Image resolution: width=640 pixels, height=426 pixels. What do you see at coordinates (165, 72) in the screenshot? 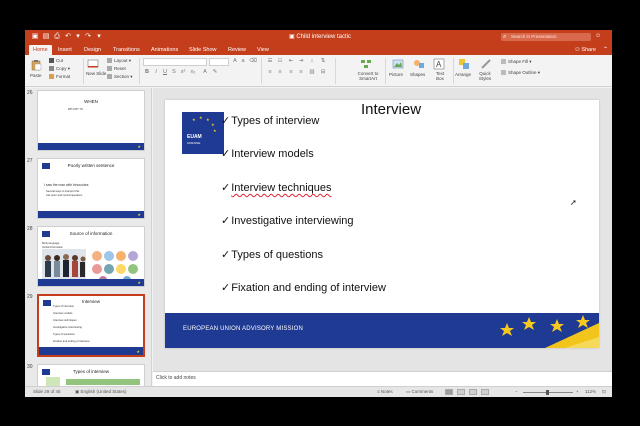
I see `underline-icon: U` at bounding box center [165, 72].